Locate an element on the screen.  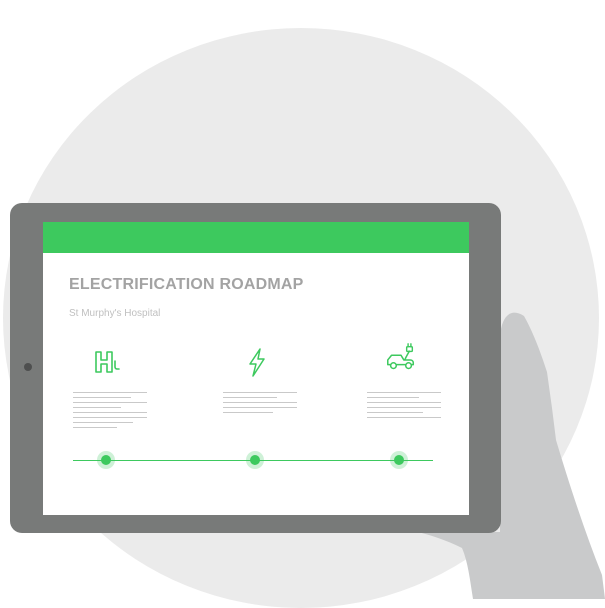
header-bar is located at coordinates (256, 237).